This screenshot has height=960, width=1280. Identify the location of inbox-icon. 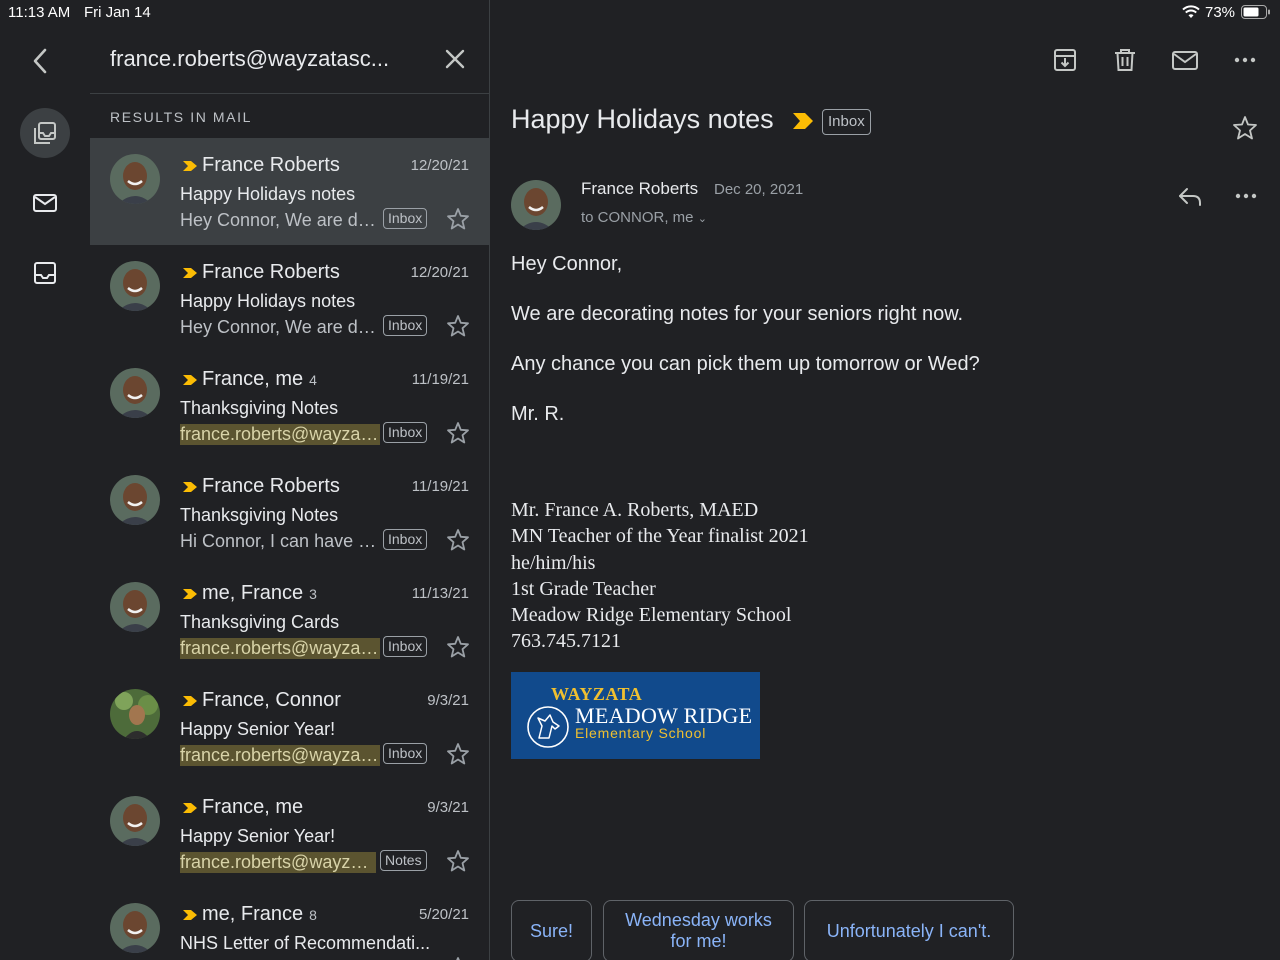
(45, 273).